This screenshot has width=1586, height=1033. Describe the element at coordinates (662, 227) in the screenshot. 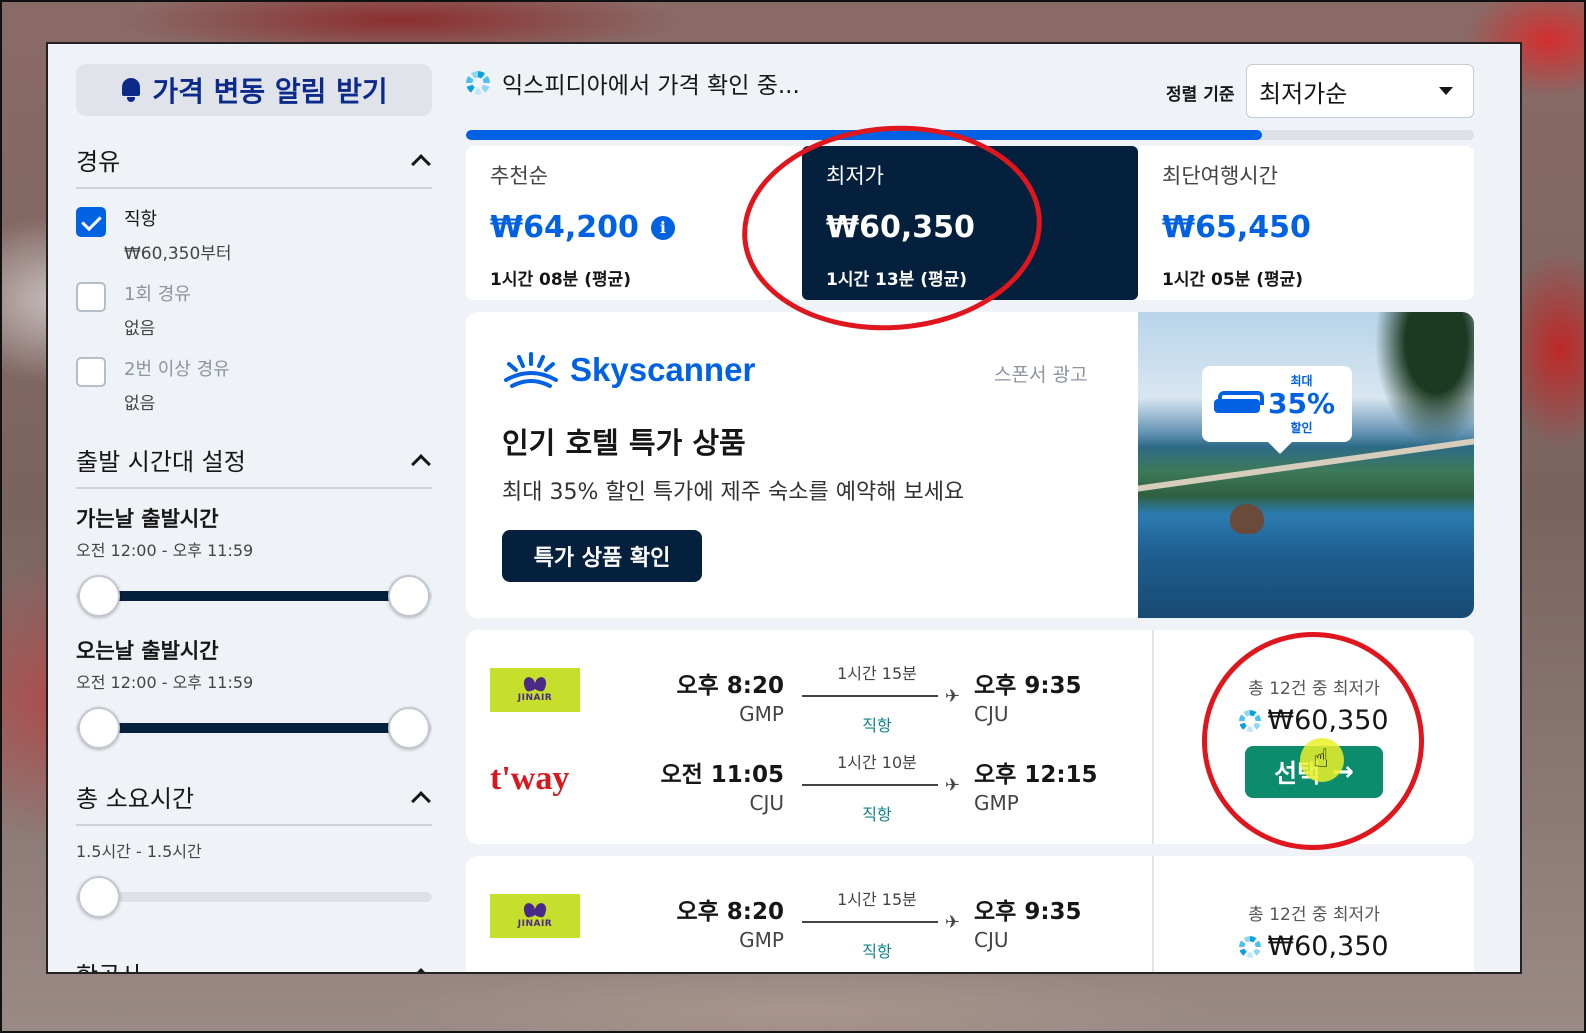

I see `info-icon: i` at that location.